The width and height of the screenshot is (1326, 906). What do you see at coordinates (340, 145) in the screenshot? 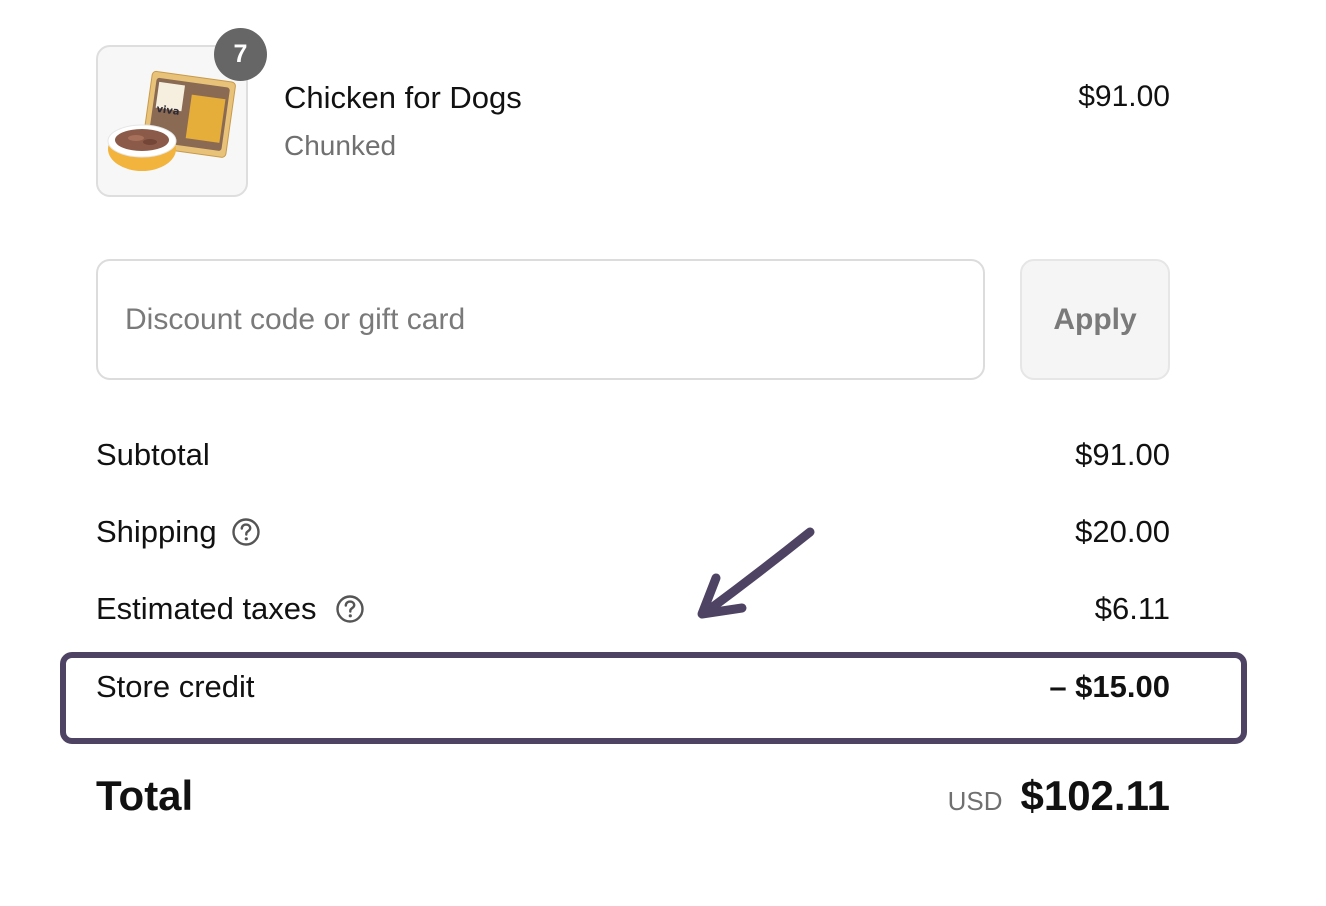
I see `product-variant: Chunked` at bounding box center [340, 145].